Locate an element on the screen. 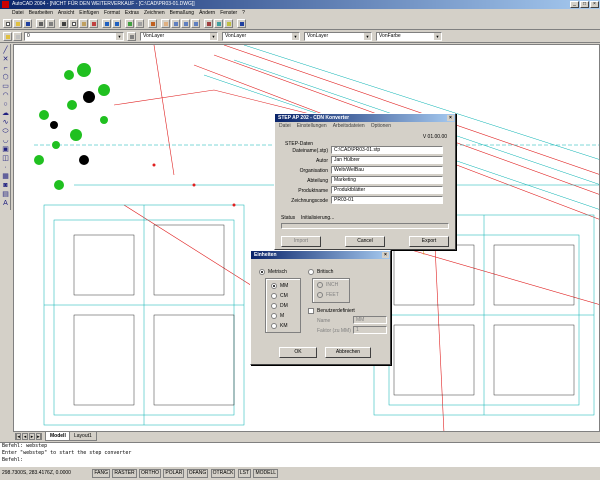 The height and width of the screenshot is (480, 600). revision-cloud-icon: ☁ is located at coordinates (5, 113).